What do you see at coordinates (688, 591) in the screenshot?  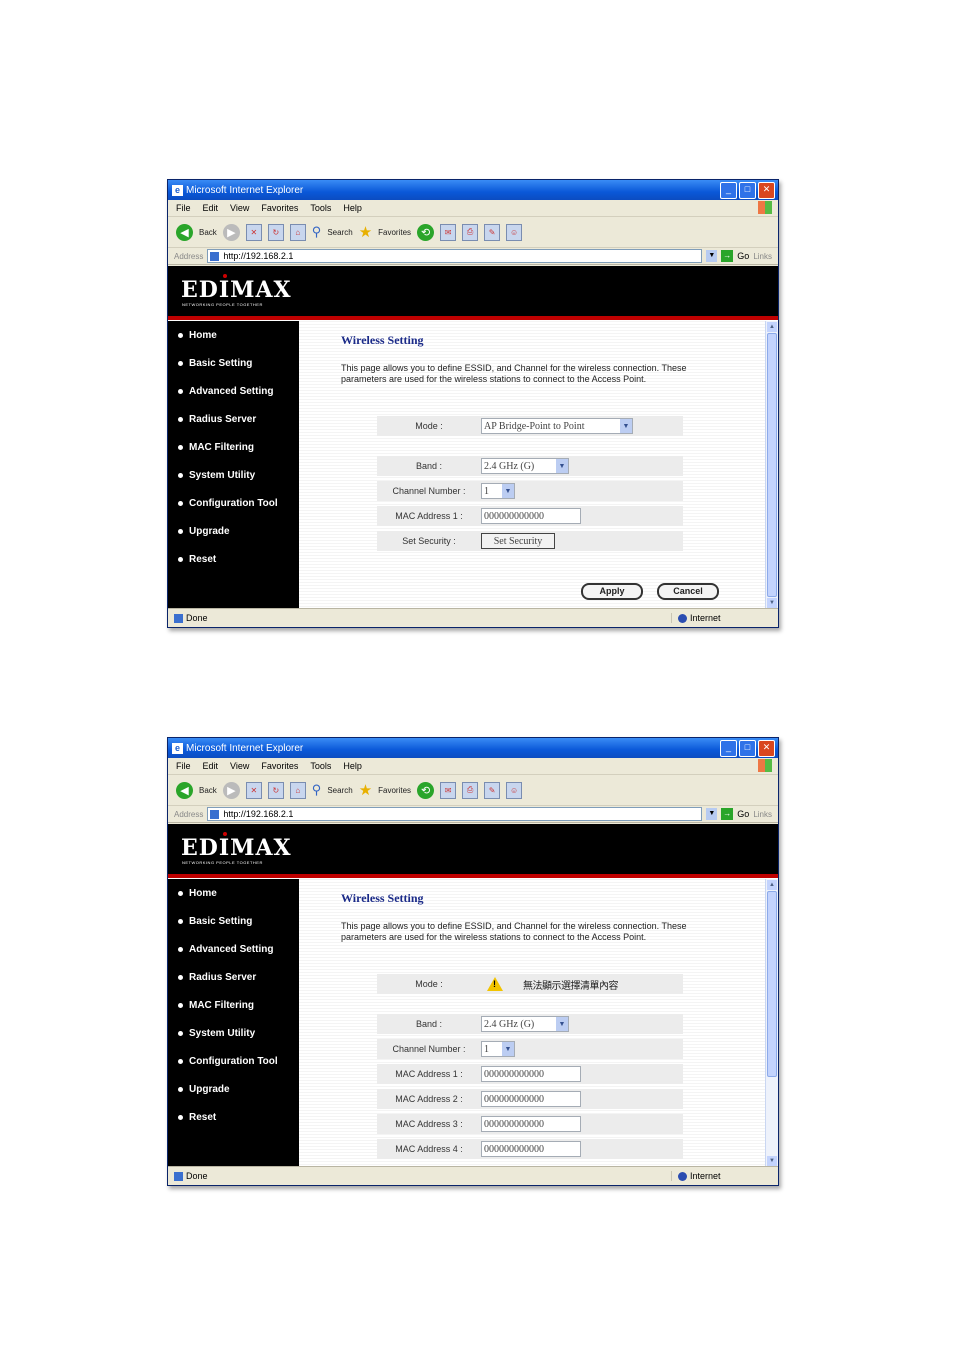 I see `cancel-button: Cancel` at bounding box center [688, 591].